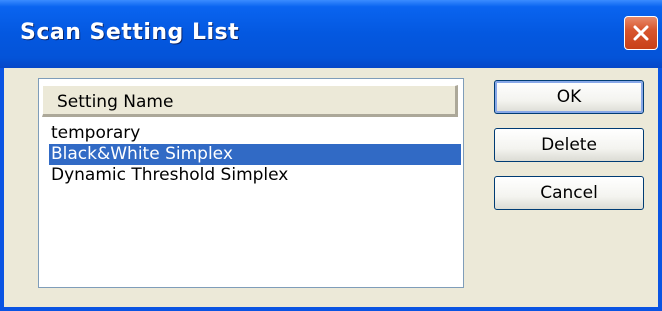 This screenshot has width=662, height=311. Describe the element at coordinates (569, 145) in the screenshot. I see `delete-button: Delete` at that location.